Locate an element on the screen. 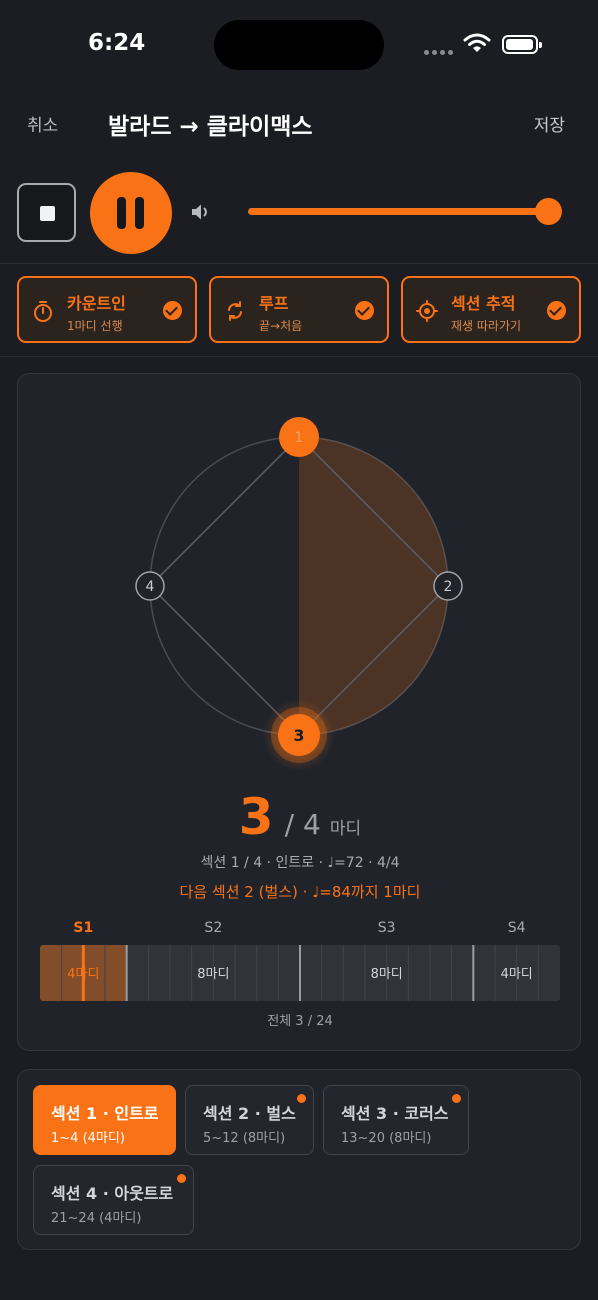  cancel-button: 취소 is located at coordinates (42, 123).